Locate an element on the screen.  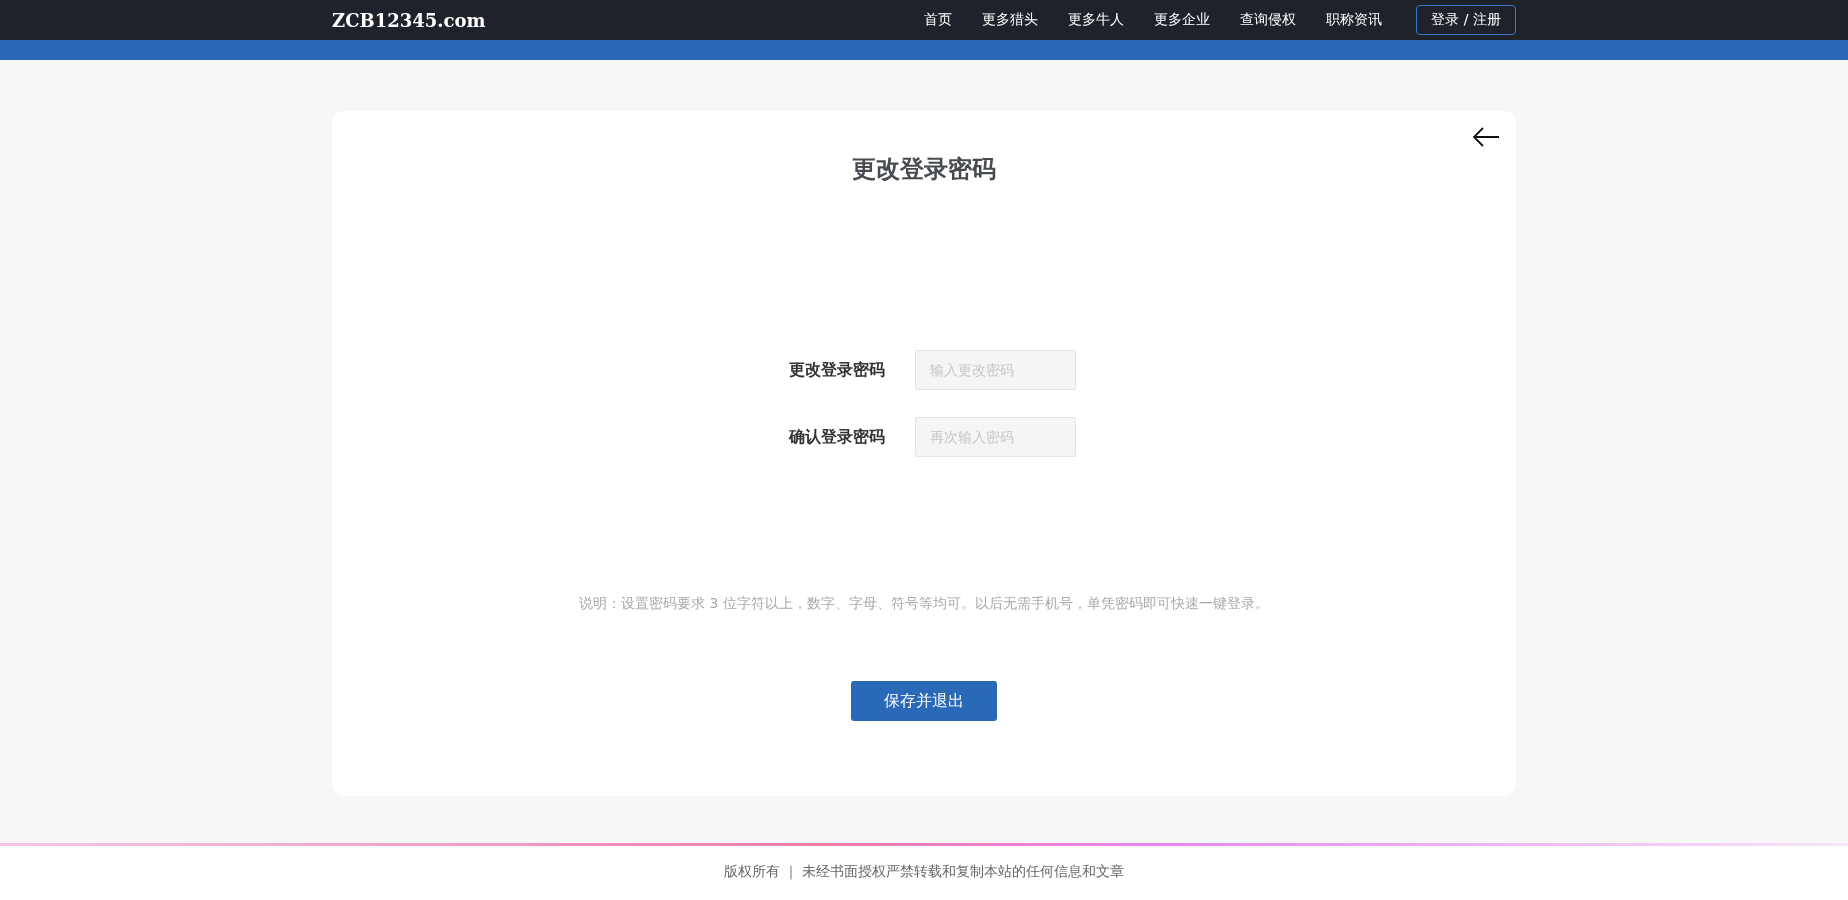
password-note: 说明：设置密码要求 3 位字符以上，数字、字母、符号等均可。以后无需手机号，单凭密码即可快速一键登录。 is located at coordinates (924, 604).